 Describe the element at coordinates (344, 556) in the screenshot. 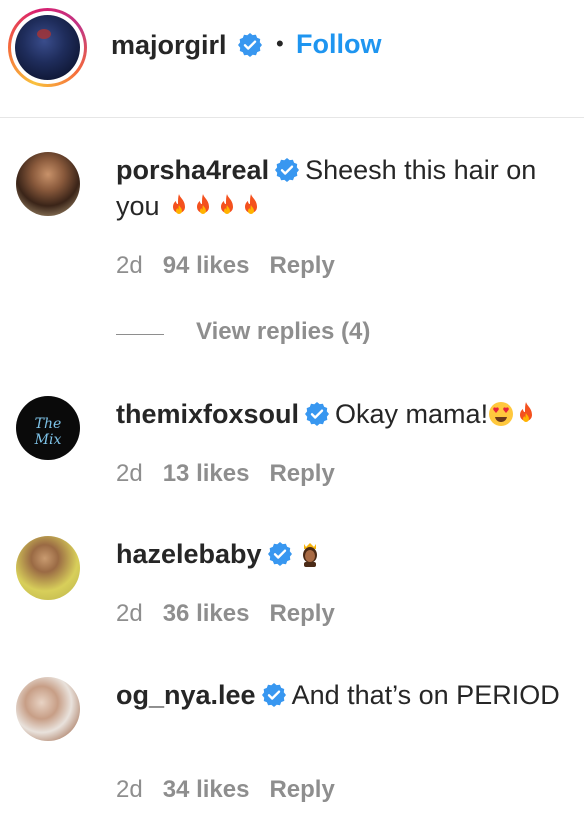

I see `comment-body: hazelebaby` at that location.